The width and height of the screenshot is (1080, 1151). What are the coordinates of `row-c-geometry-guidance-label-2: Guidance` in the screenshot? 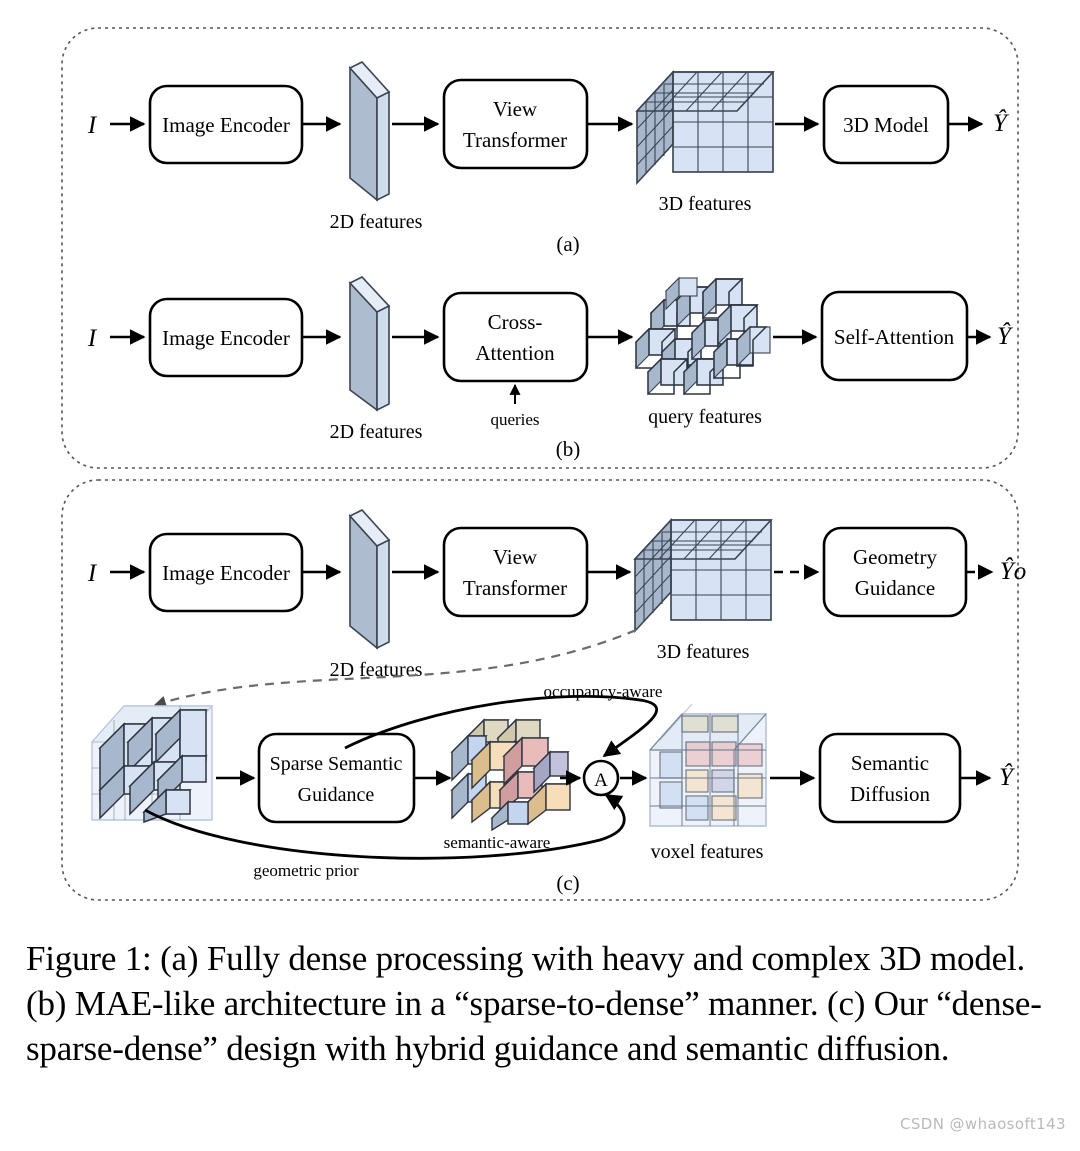 It's located at (895, 588).